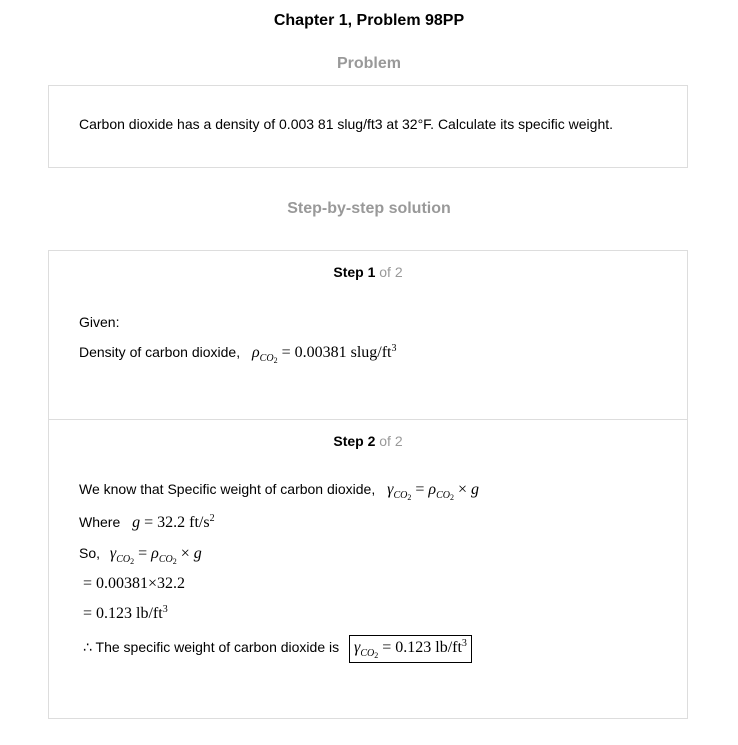  I want to click on answer-box: γCO2 = 0.123 lb/ft3, so click(410, 649).